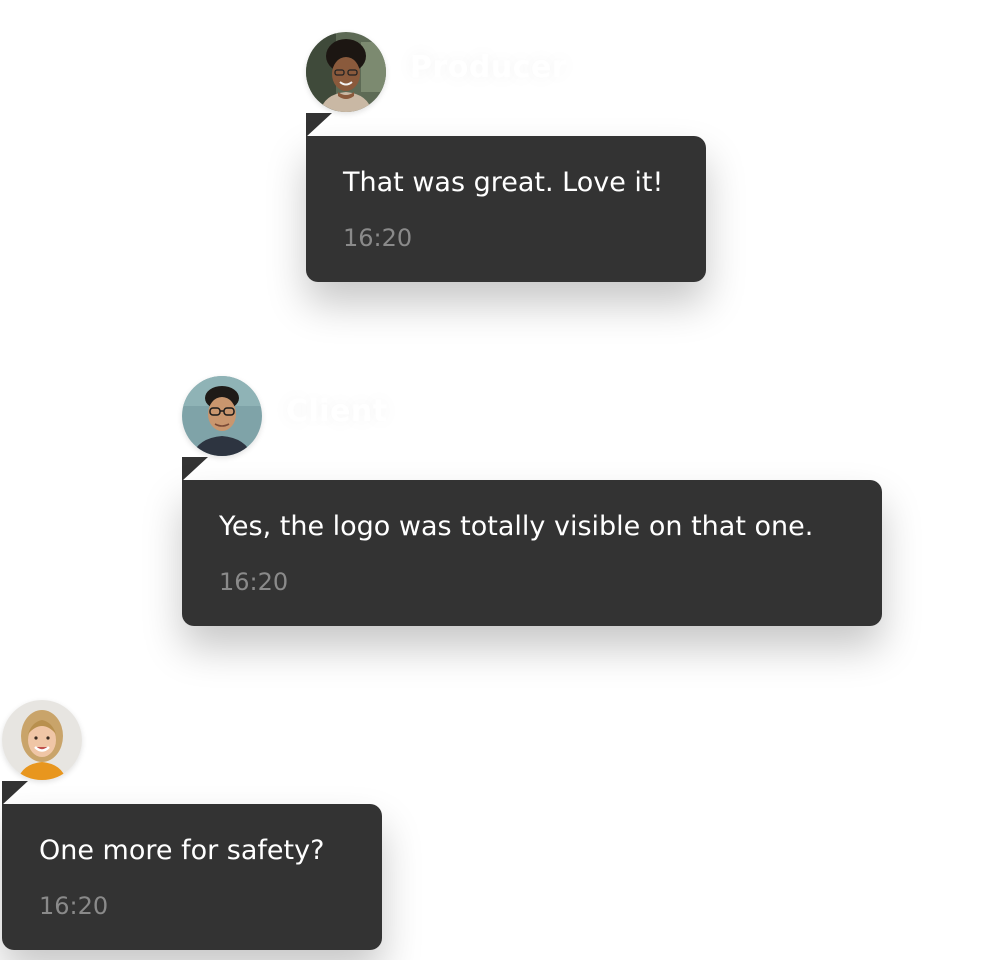  I want to click on producer-avatar, so click(346, 72).